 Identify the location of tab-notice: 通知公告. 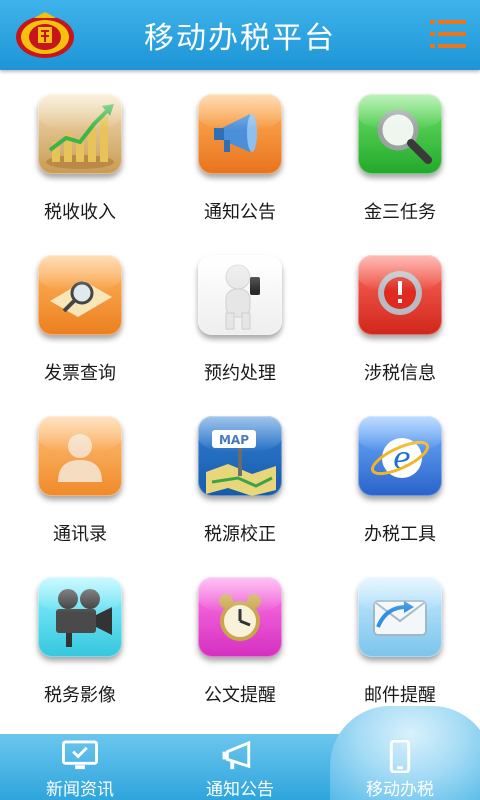
(240, 767).